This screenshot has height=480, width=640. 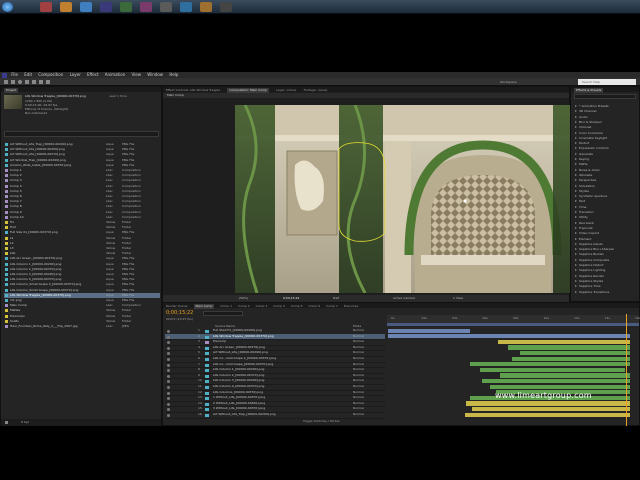 What do you see at coordinates (279, 306) in the screenshot?
I see `timeline-tab: Comp 4` at bounding box center [279, 306].